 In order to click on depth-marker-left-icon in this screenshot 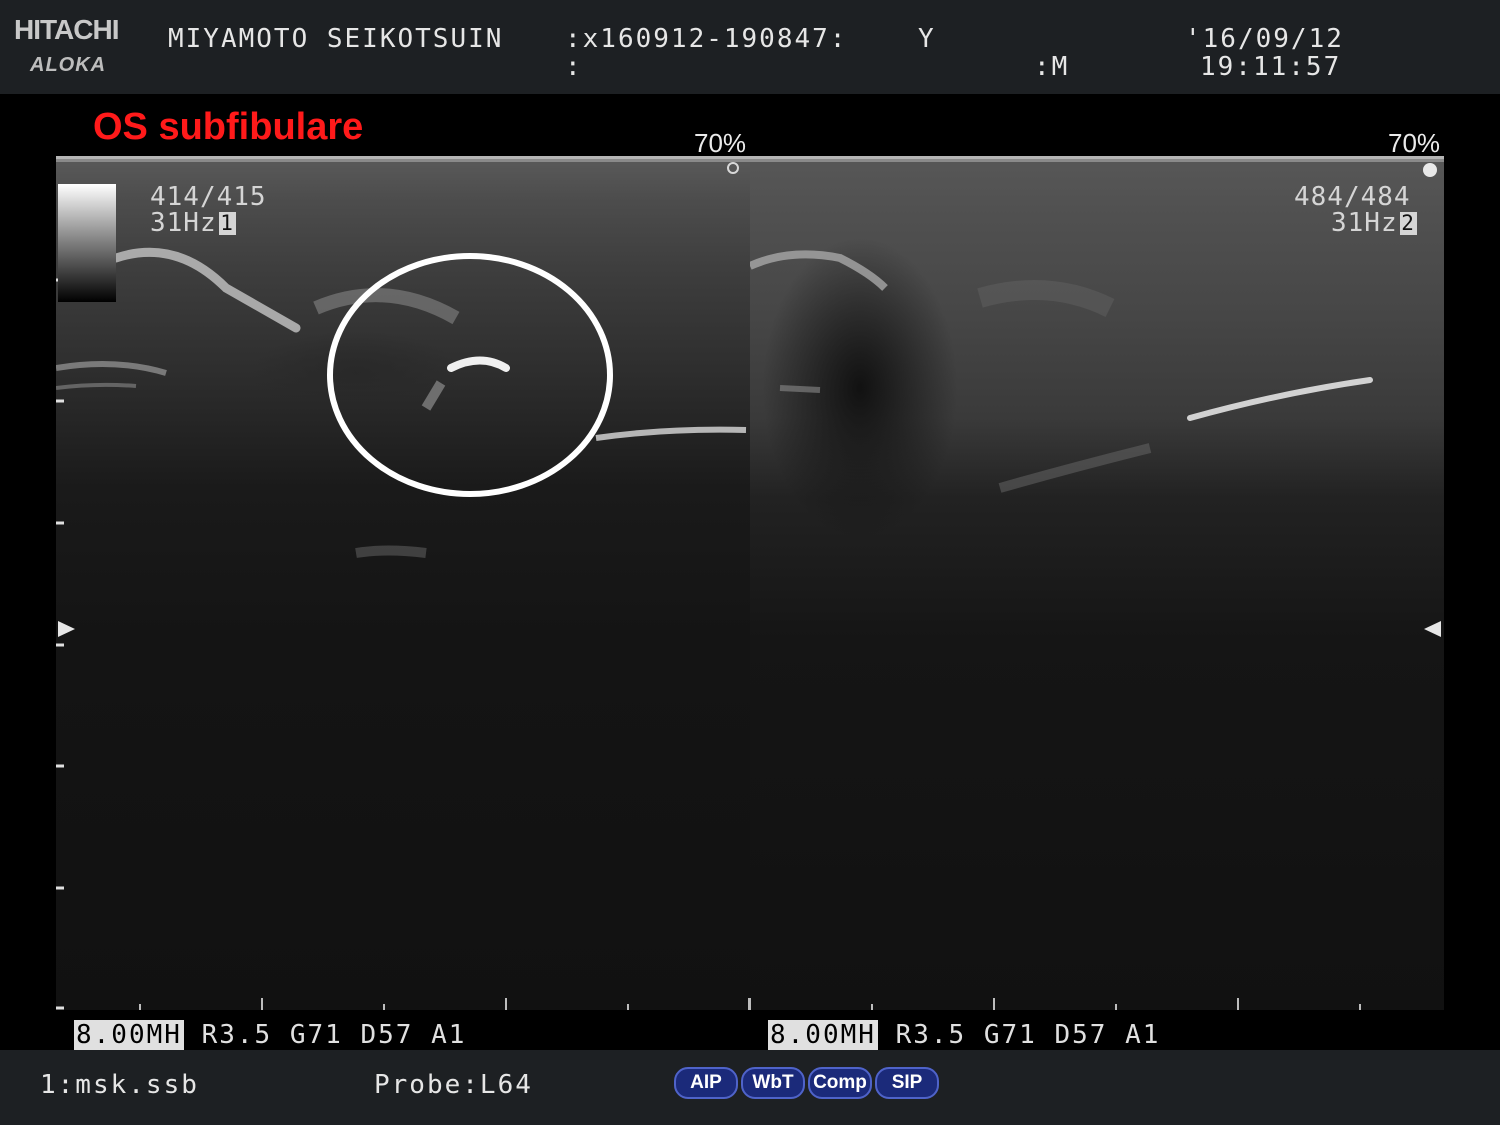, I will do `click(66, 629)`.